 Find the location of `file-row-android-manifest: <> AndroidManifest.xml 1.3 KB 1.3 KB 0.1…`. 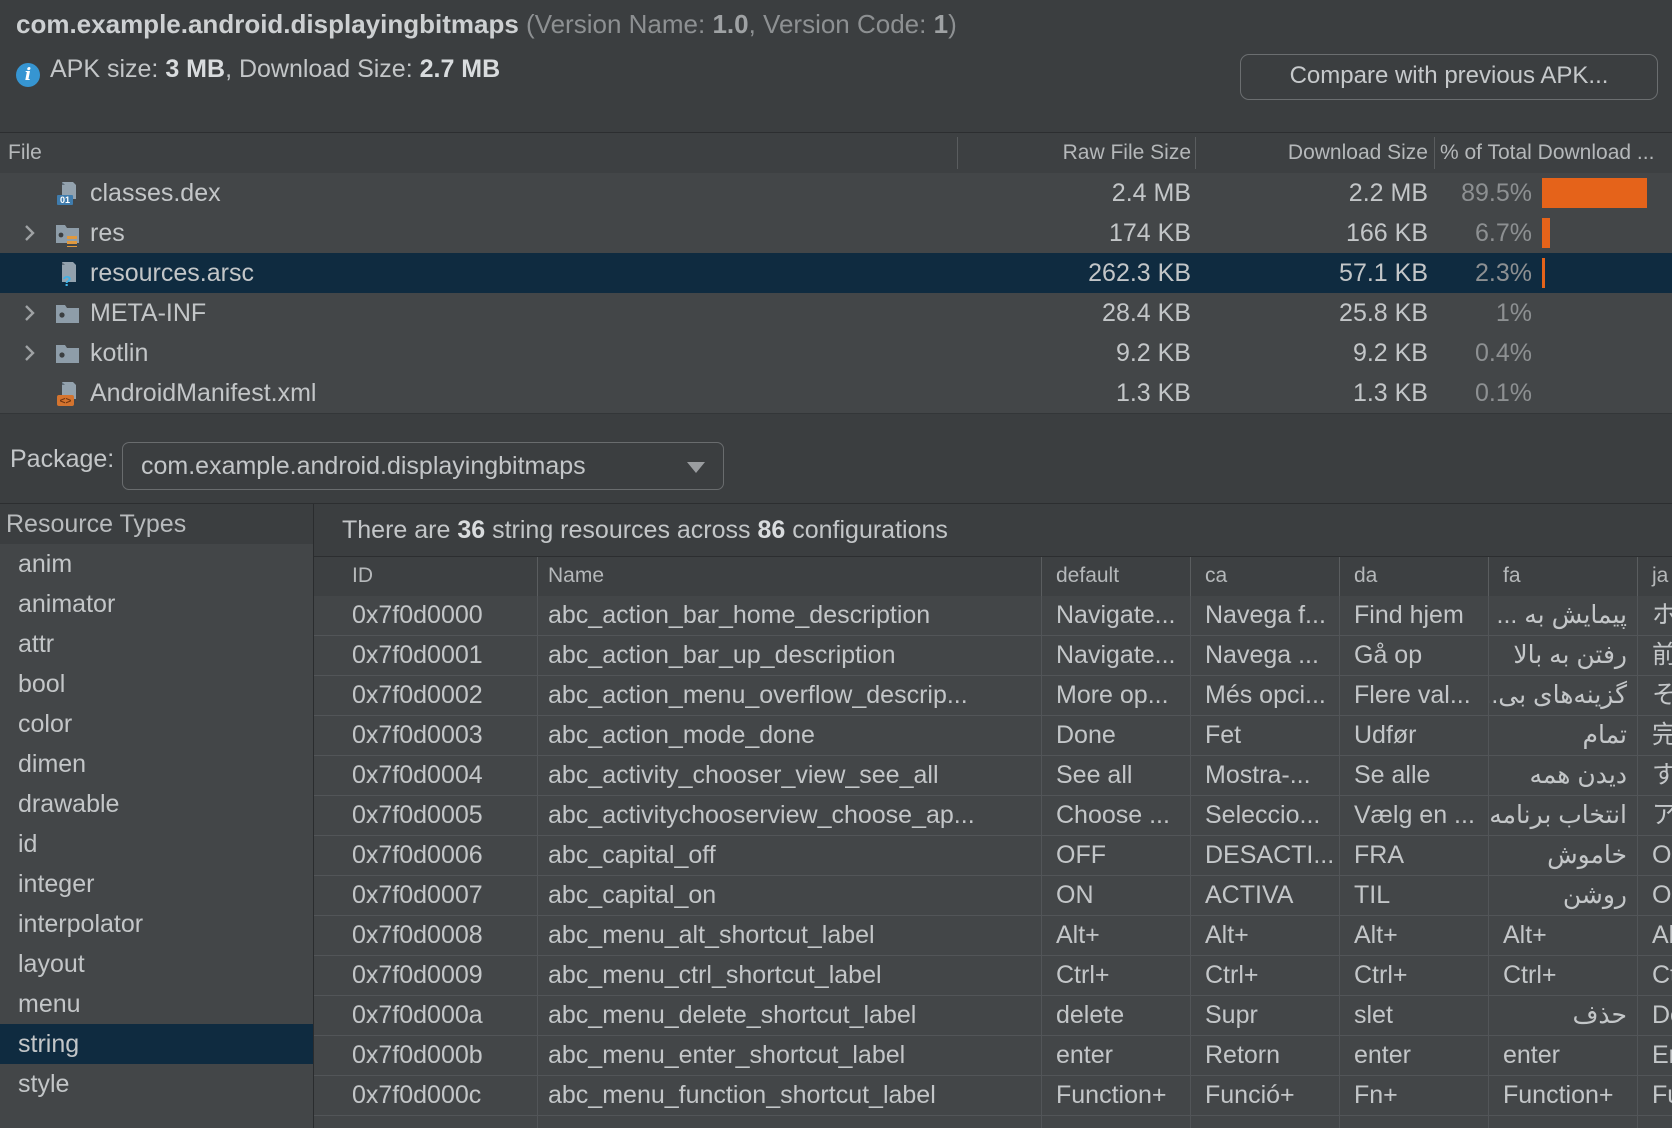

file-row-android-manifest: <> AndroidManifest.xml 1.3 KB 1.3 KB 0.1… is located at coordinates (836, 393).